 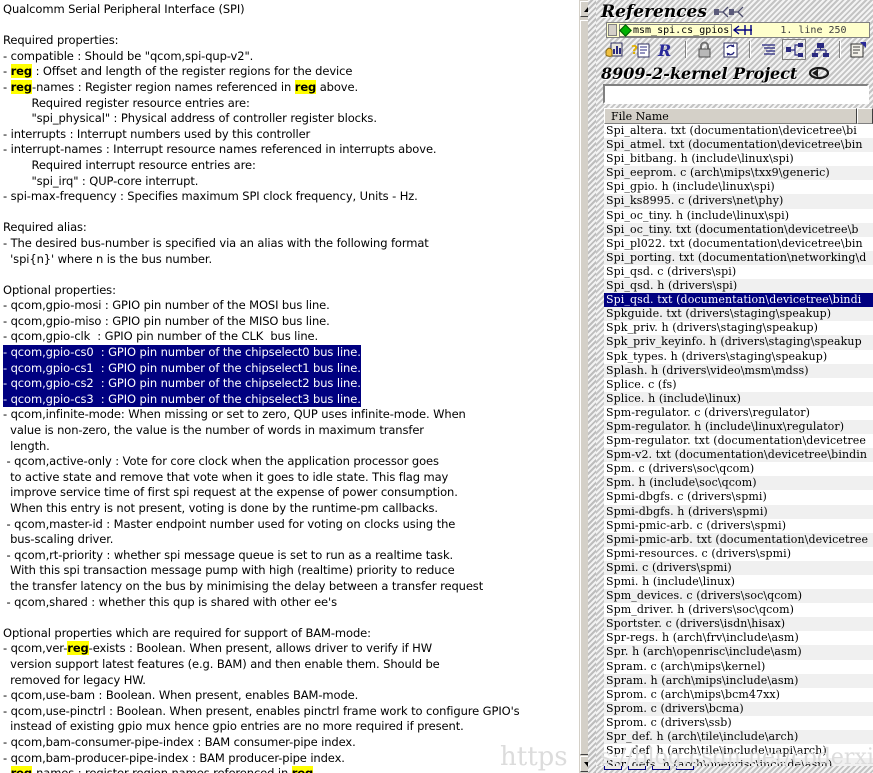 I want to click on project-panel-title: 8909-2-kernel Project, so click(x=715, y=73).